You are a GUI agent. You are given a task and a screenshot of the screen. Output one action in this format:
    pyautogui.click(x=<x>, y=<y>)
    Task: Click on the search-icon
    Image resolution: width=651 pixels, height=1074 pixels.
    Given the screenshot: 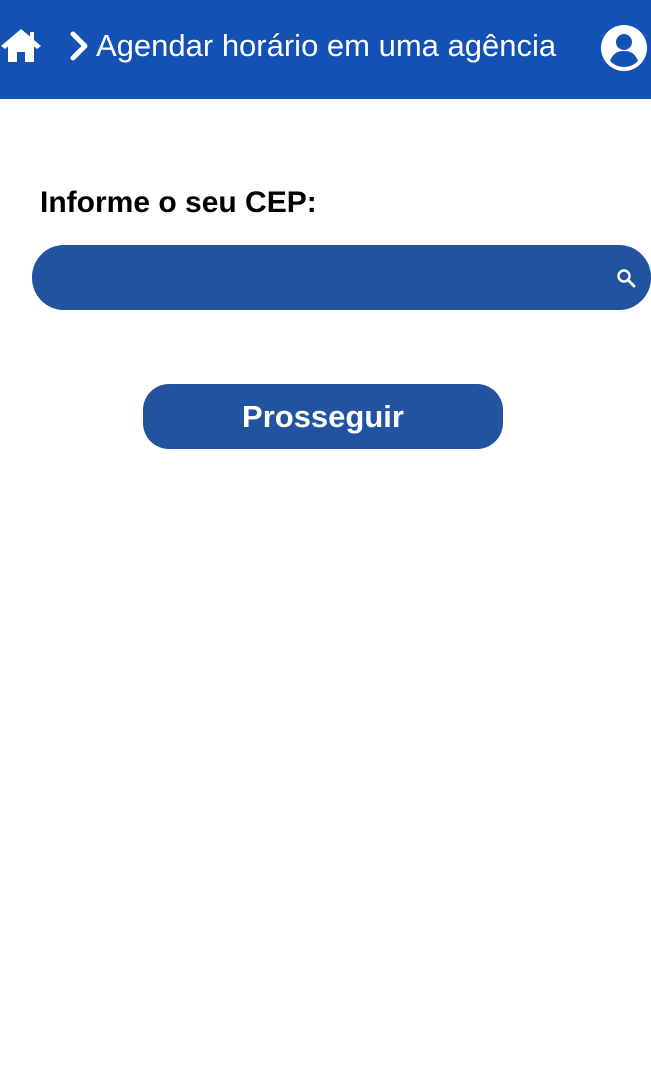 What is the action you would take?
    pyautogui.click(x=626, y=278)
    